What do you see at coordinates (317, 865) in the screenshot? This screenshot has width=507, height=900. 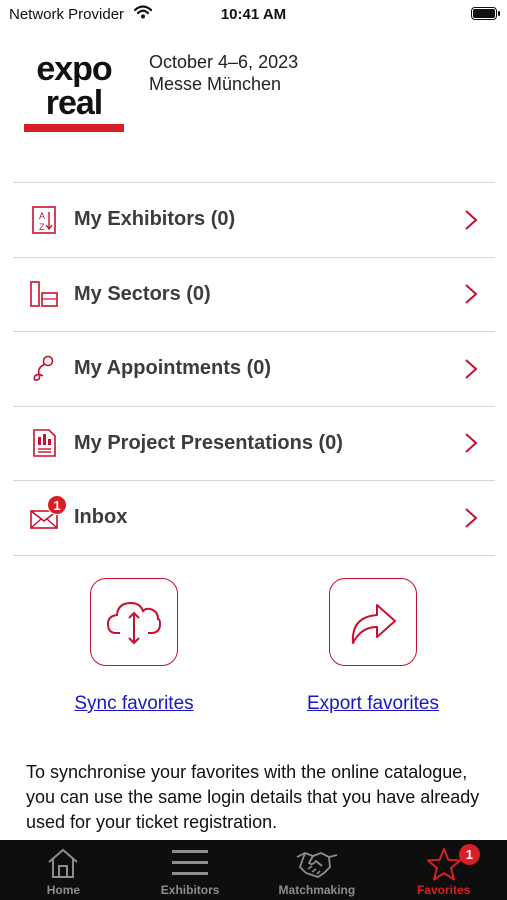 I see `handshake-icon` at bounding box center [317, 865].